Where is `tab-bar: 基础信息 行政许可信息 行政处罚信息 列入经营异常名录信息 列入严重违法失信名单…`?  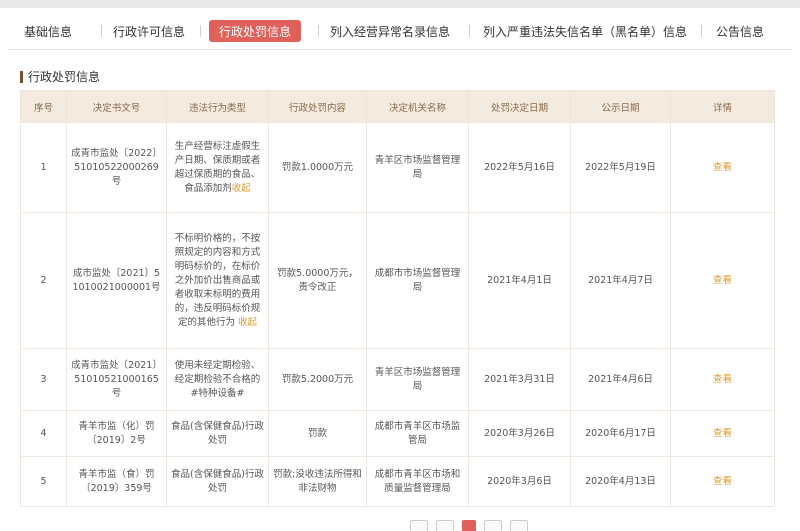
tab-bar: 基础信息 行政许可信息 行政处罚信息 列入经营异常名录信息 列入严重违法失信名单… is located at coordinates (400, 32).